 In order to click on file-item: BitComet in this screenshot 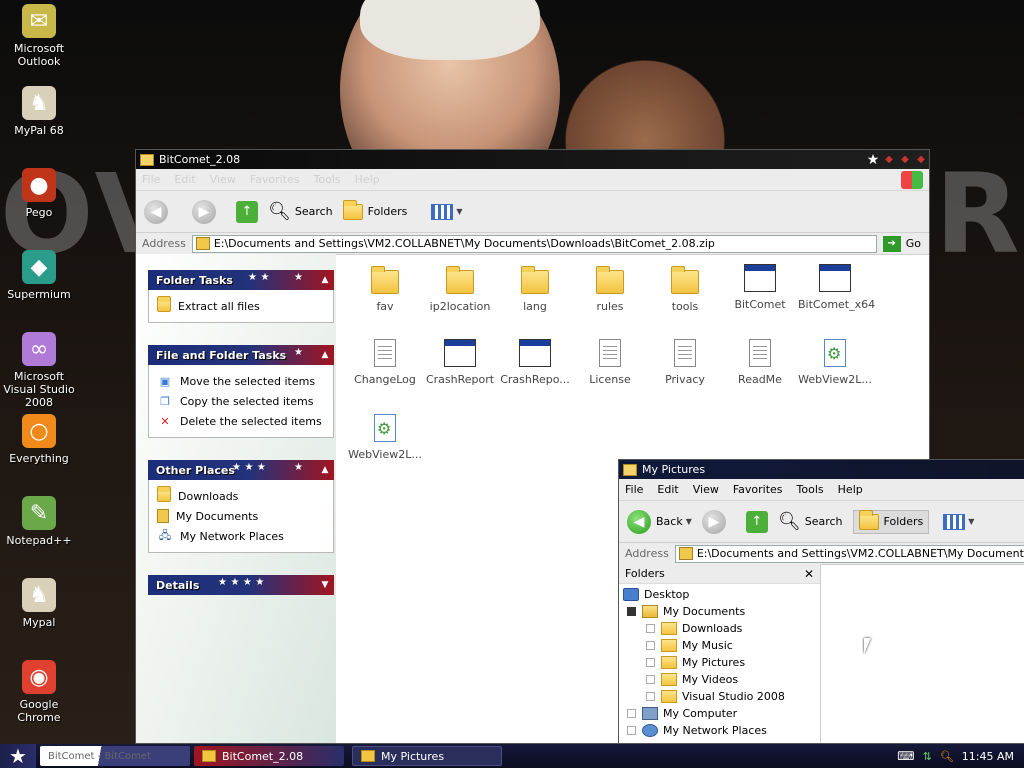, I will do `click(760, 287)`.